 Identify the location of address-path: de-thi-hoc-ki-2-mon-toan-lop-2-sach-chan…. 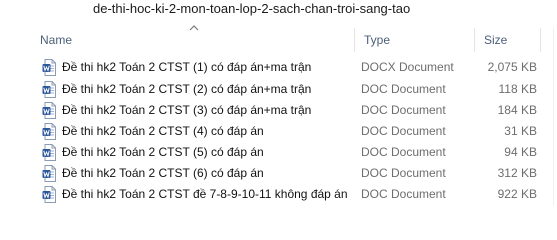
(251, 10).